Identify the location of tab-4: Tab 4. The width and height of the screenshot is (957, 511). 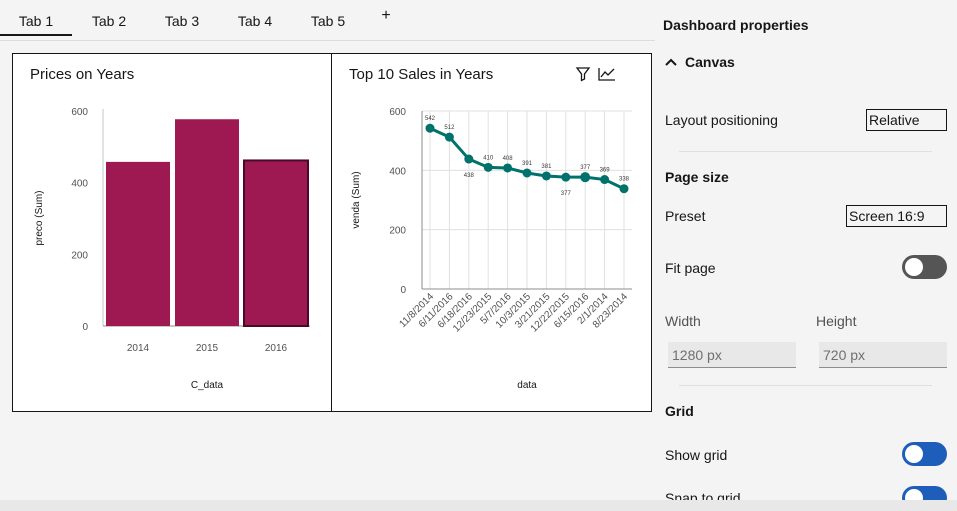
(255, 18).